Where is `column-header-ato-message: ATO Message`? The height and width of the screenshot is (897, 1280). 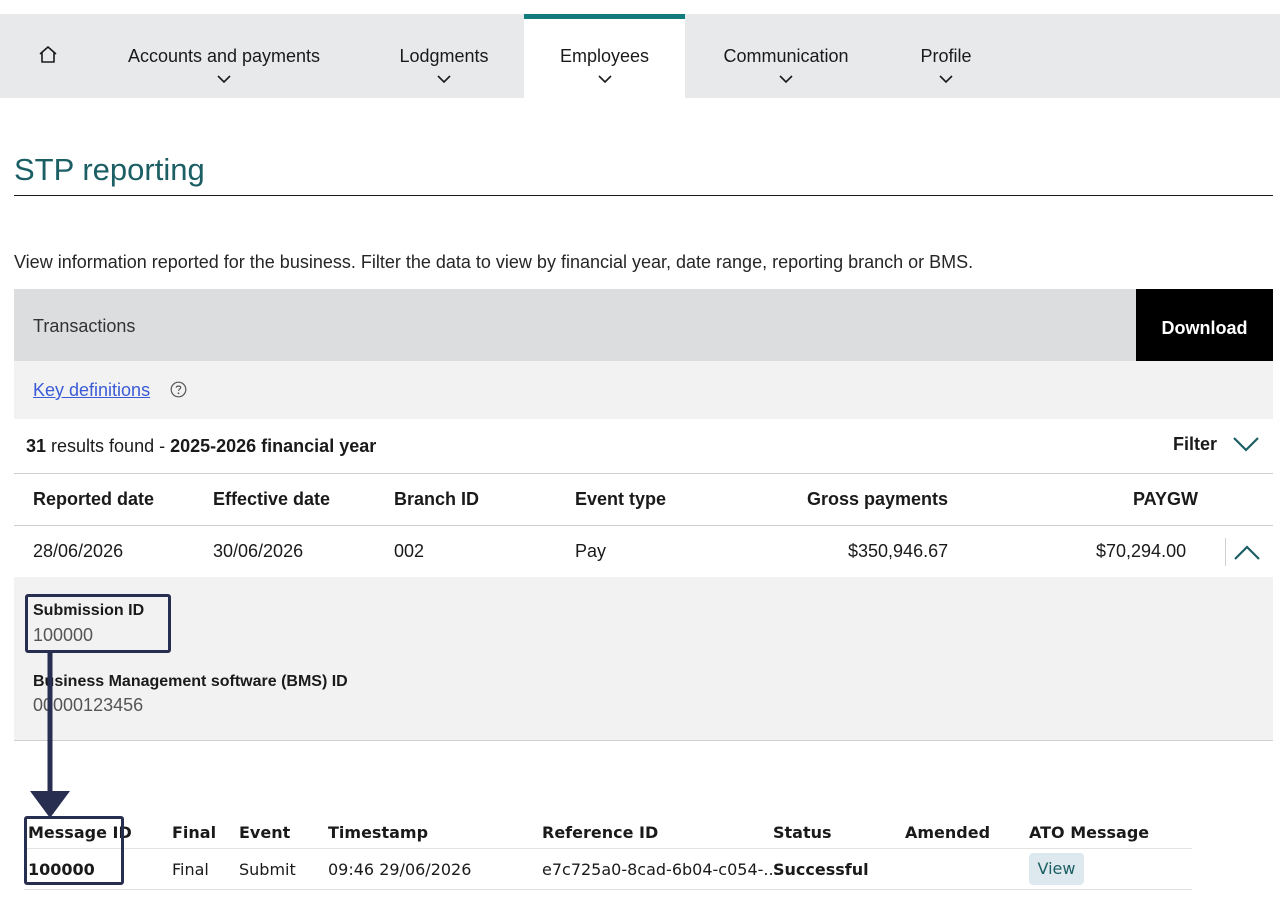 column-header-ato-message: ATO Message is located at coordinates (1089, 832).